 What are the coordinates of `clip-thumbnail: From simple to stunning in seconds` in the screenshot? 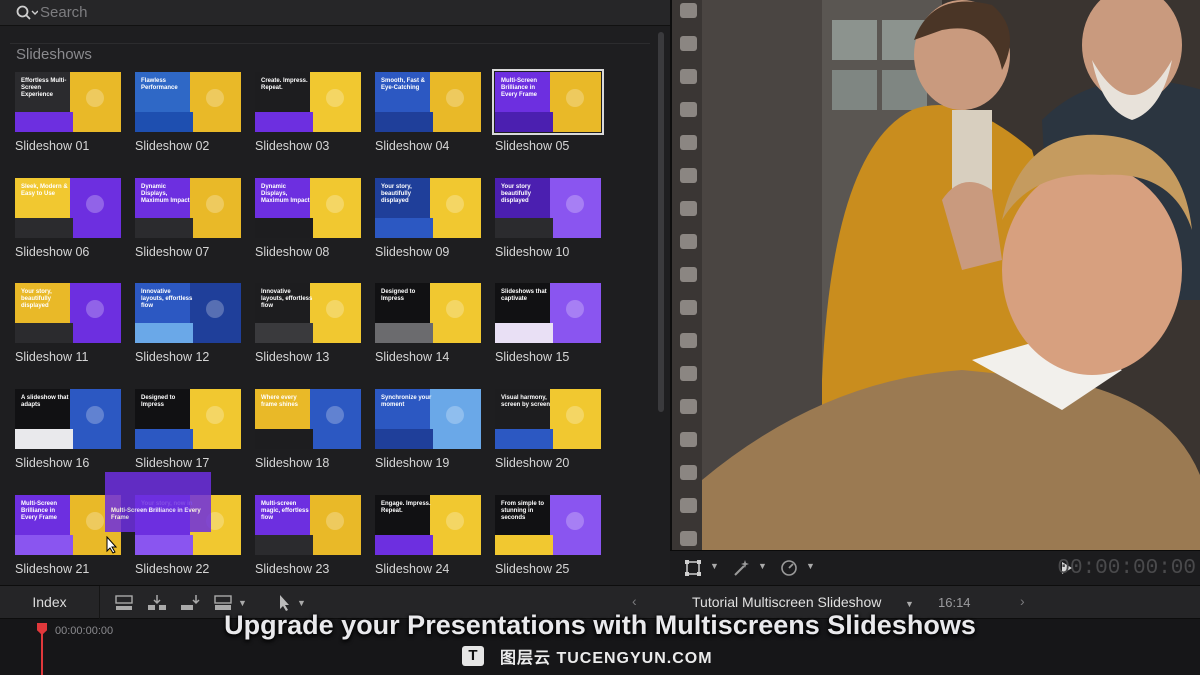 It's located at (548, 525).